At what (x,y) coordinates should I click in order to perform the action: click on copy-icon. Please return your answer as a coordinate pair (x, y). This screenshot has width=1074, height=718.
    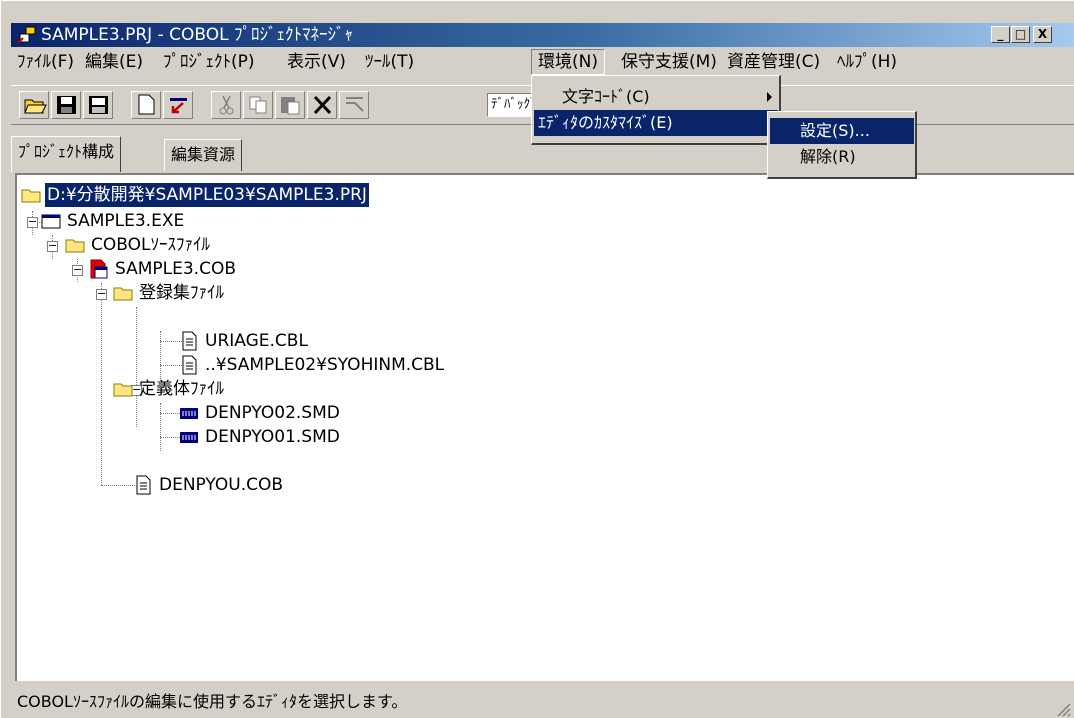
    Looking at the image, I should click on (258, 105).